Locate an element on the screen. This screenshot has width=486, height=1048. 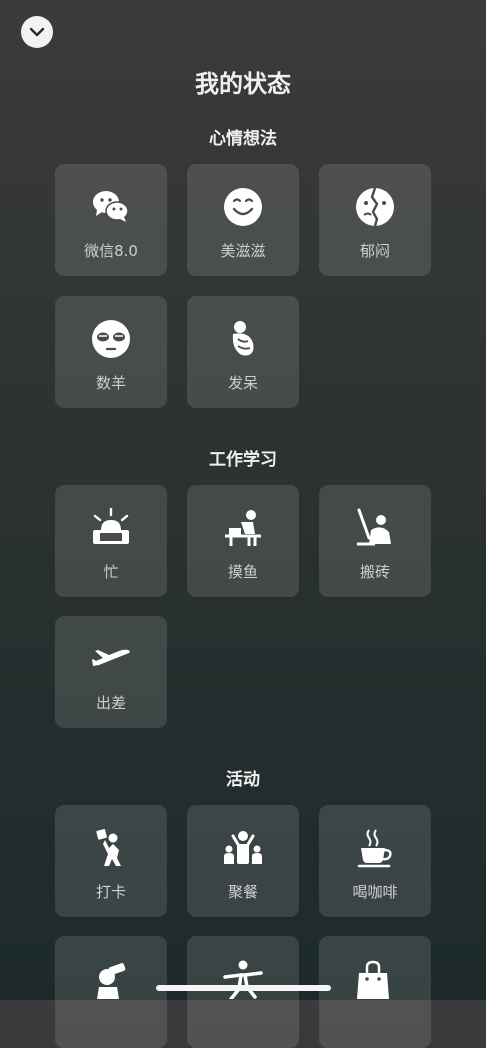
airplane-icon is located at coordinates (111, 657).